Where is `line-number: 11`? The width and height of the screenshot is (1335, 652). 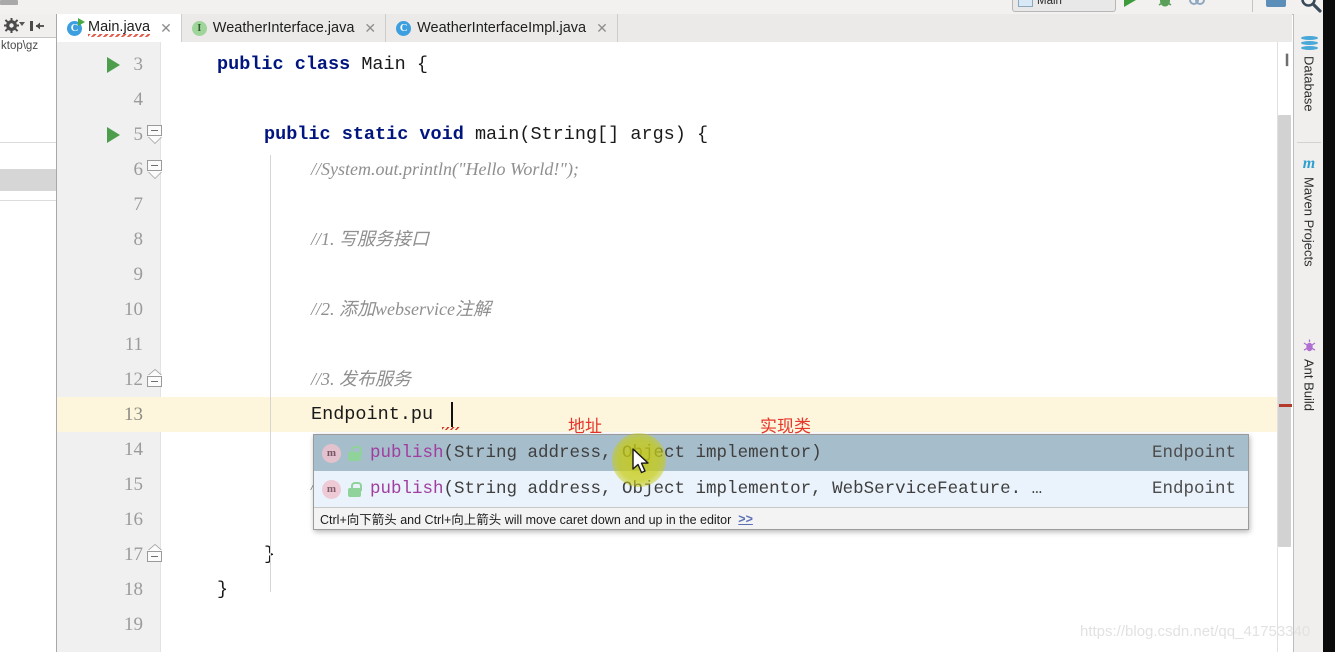
line-number: 11 is located at coordinates (133, 344).